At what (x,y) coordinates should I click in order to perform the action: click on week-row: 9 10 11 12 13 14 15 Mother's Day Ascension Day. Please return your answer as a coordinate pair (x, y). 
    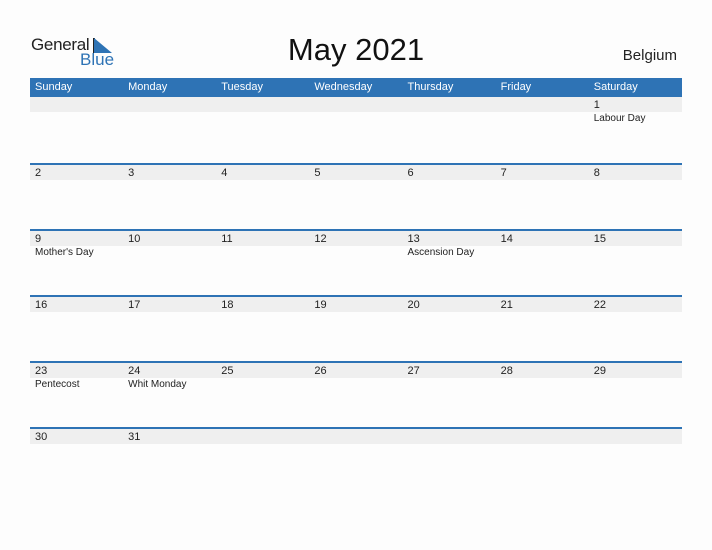
    Looking at the image, I should click on (356, 262).